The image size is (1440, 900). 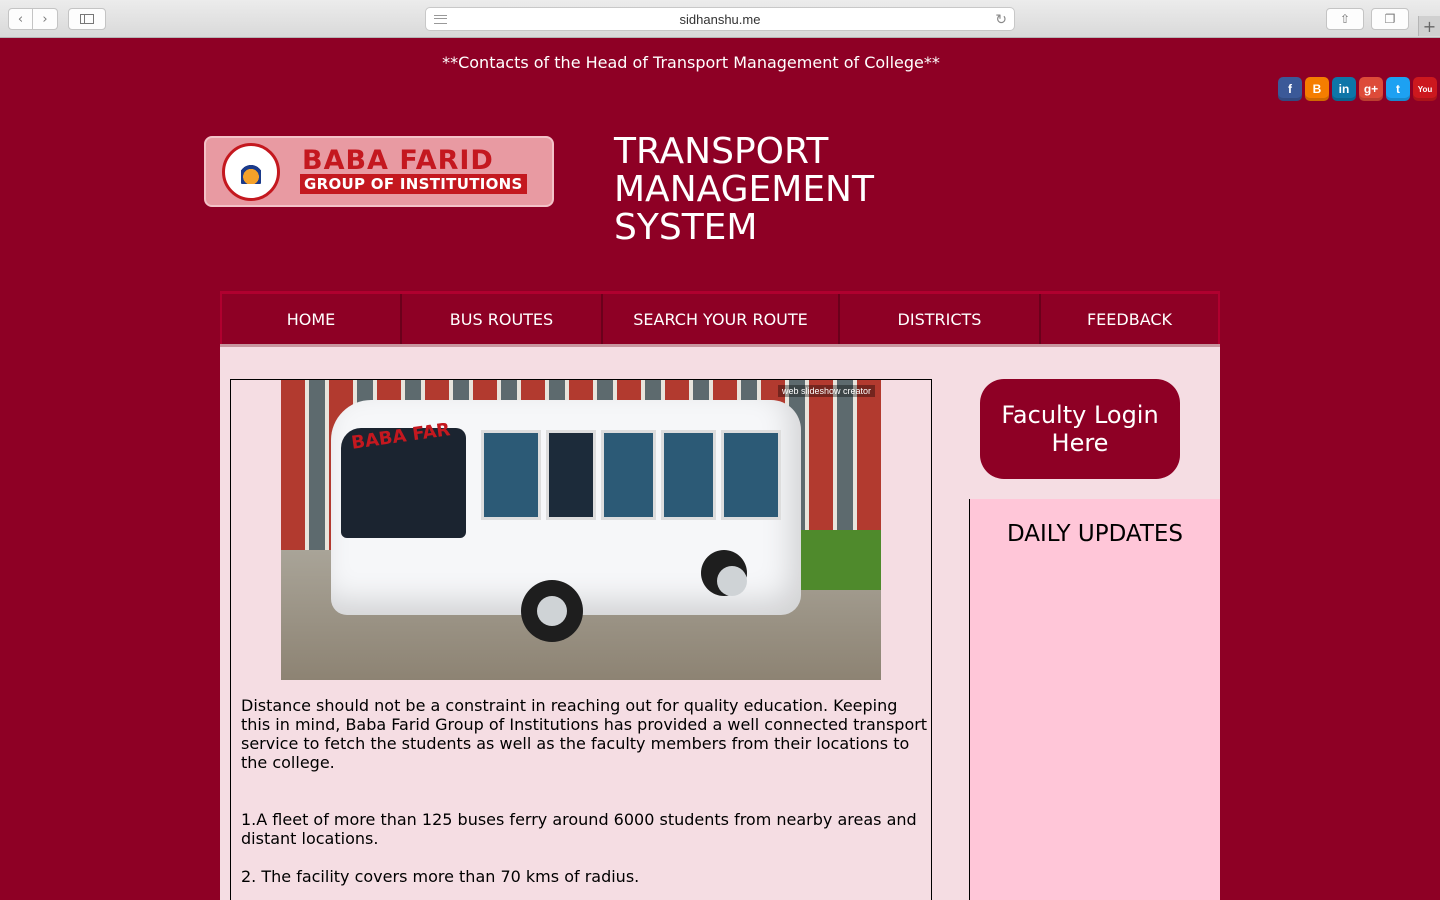 What do you see at coordinates (20, 19) in the screenshot?
I see `chevron-left-icon: ‹` at bounding box center [20, 19].